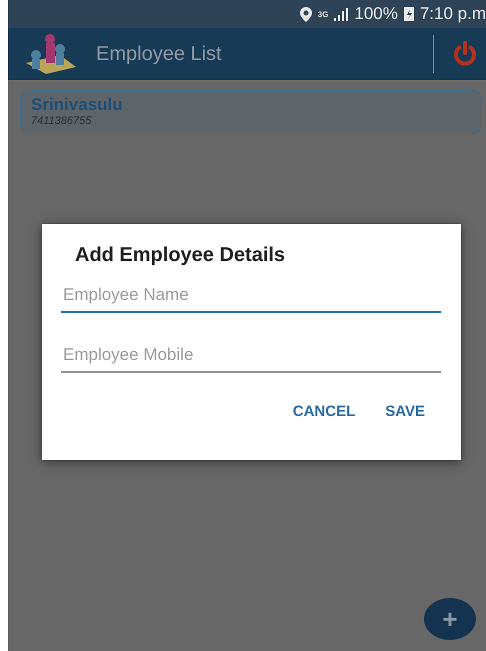 The image size is (486, 651). I want to click on save-button: SAVE, so click(405, 411).